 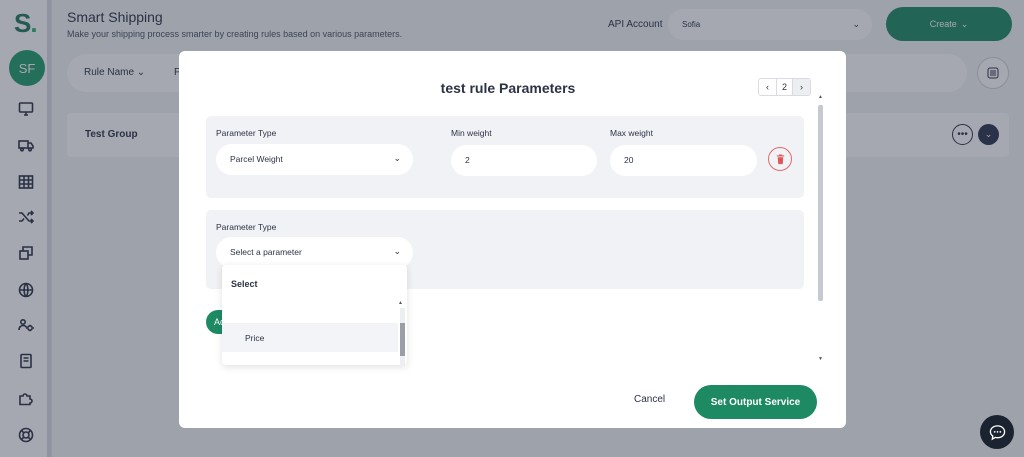 I want to click on max-weight-label: Max weight, so click(x=631, y=133).